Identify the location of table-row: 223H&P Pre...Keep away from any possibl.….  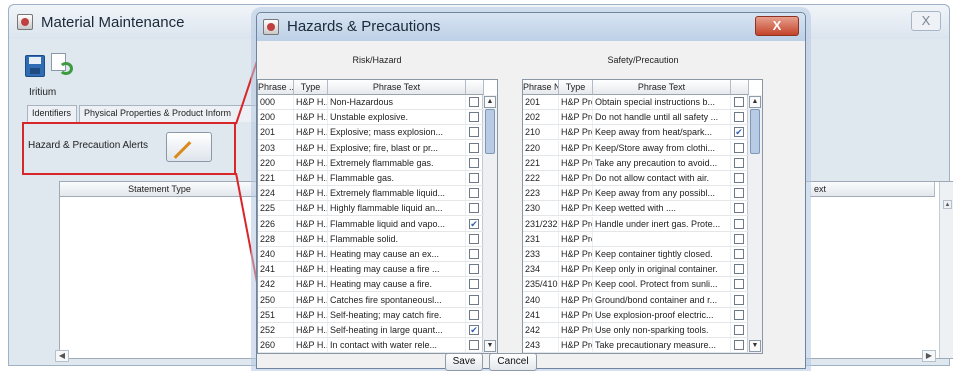
(636, 194).